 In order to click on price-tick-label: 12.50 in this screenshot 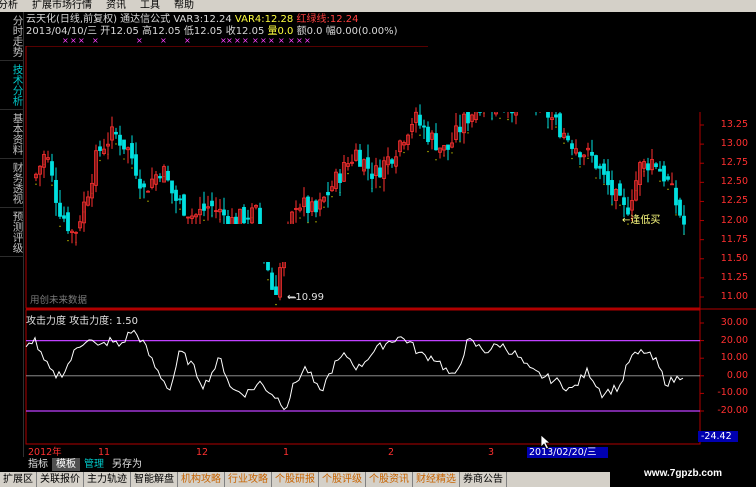, I will do `click(734, 182)`.